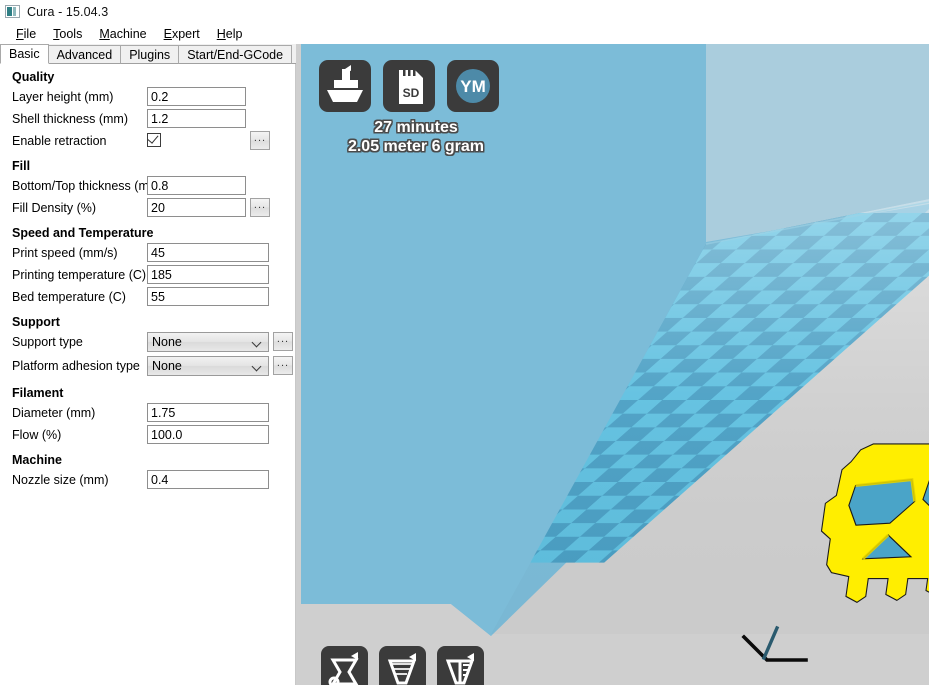 This screenshot has width=929, height=685. What do you see at coordinates (196, 185) in the screenshot?
I see `bottom-top-thickness-input` at bounding box center [196, 185].